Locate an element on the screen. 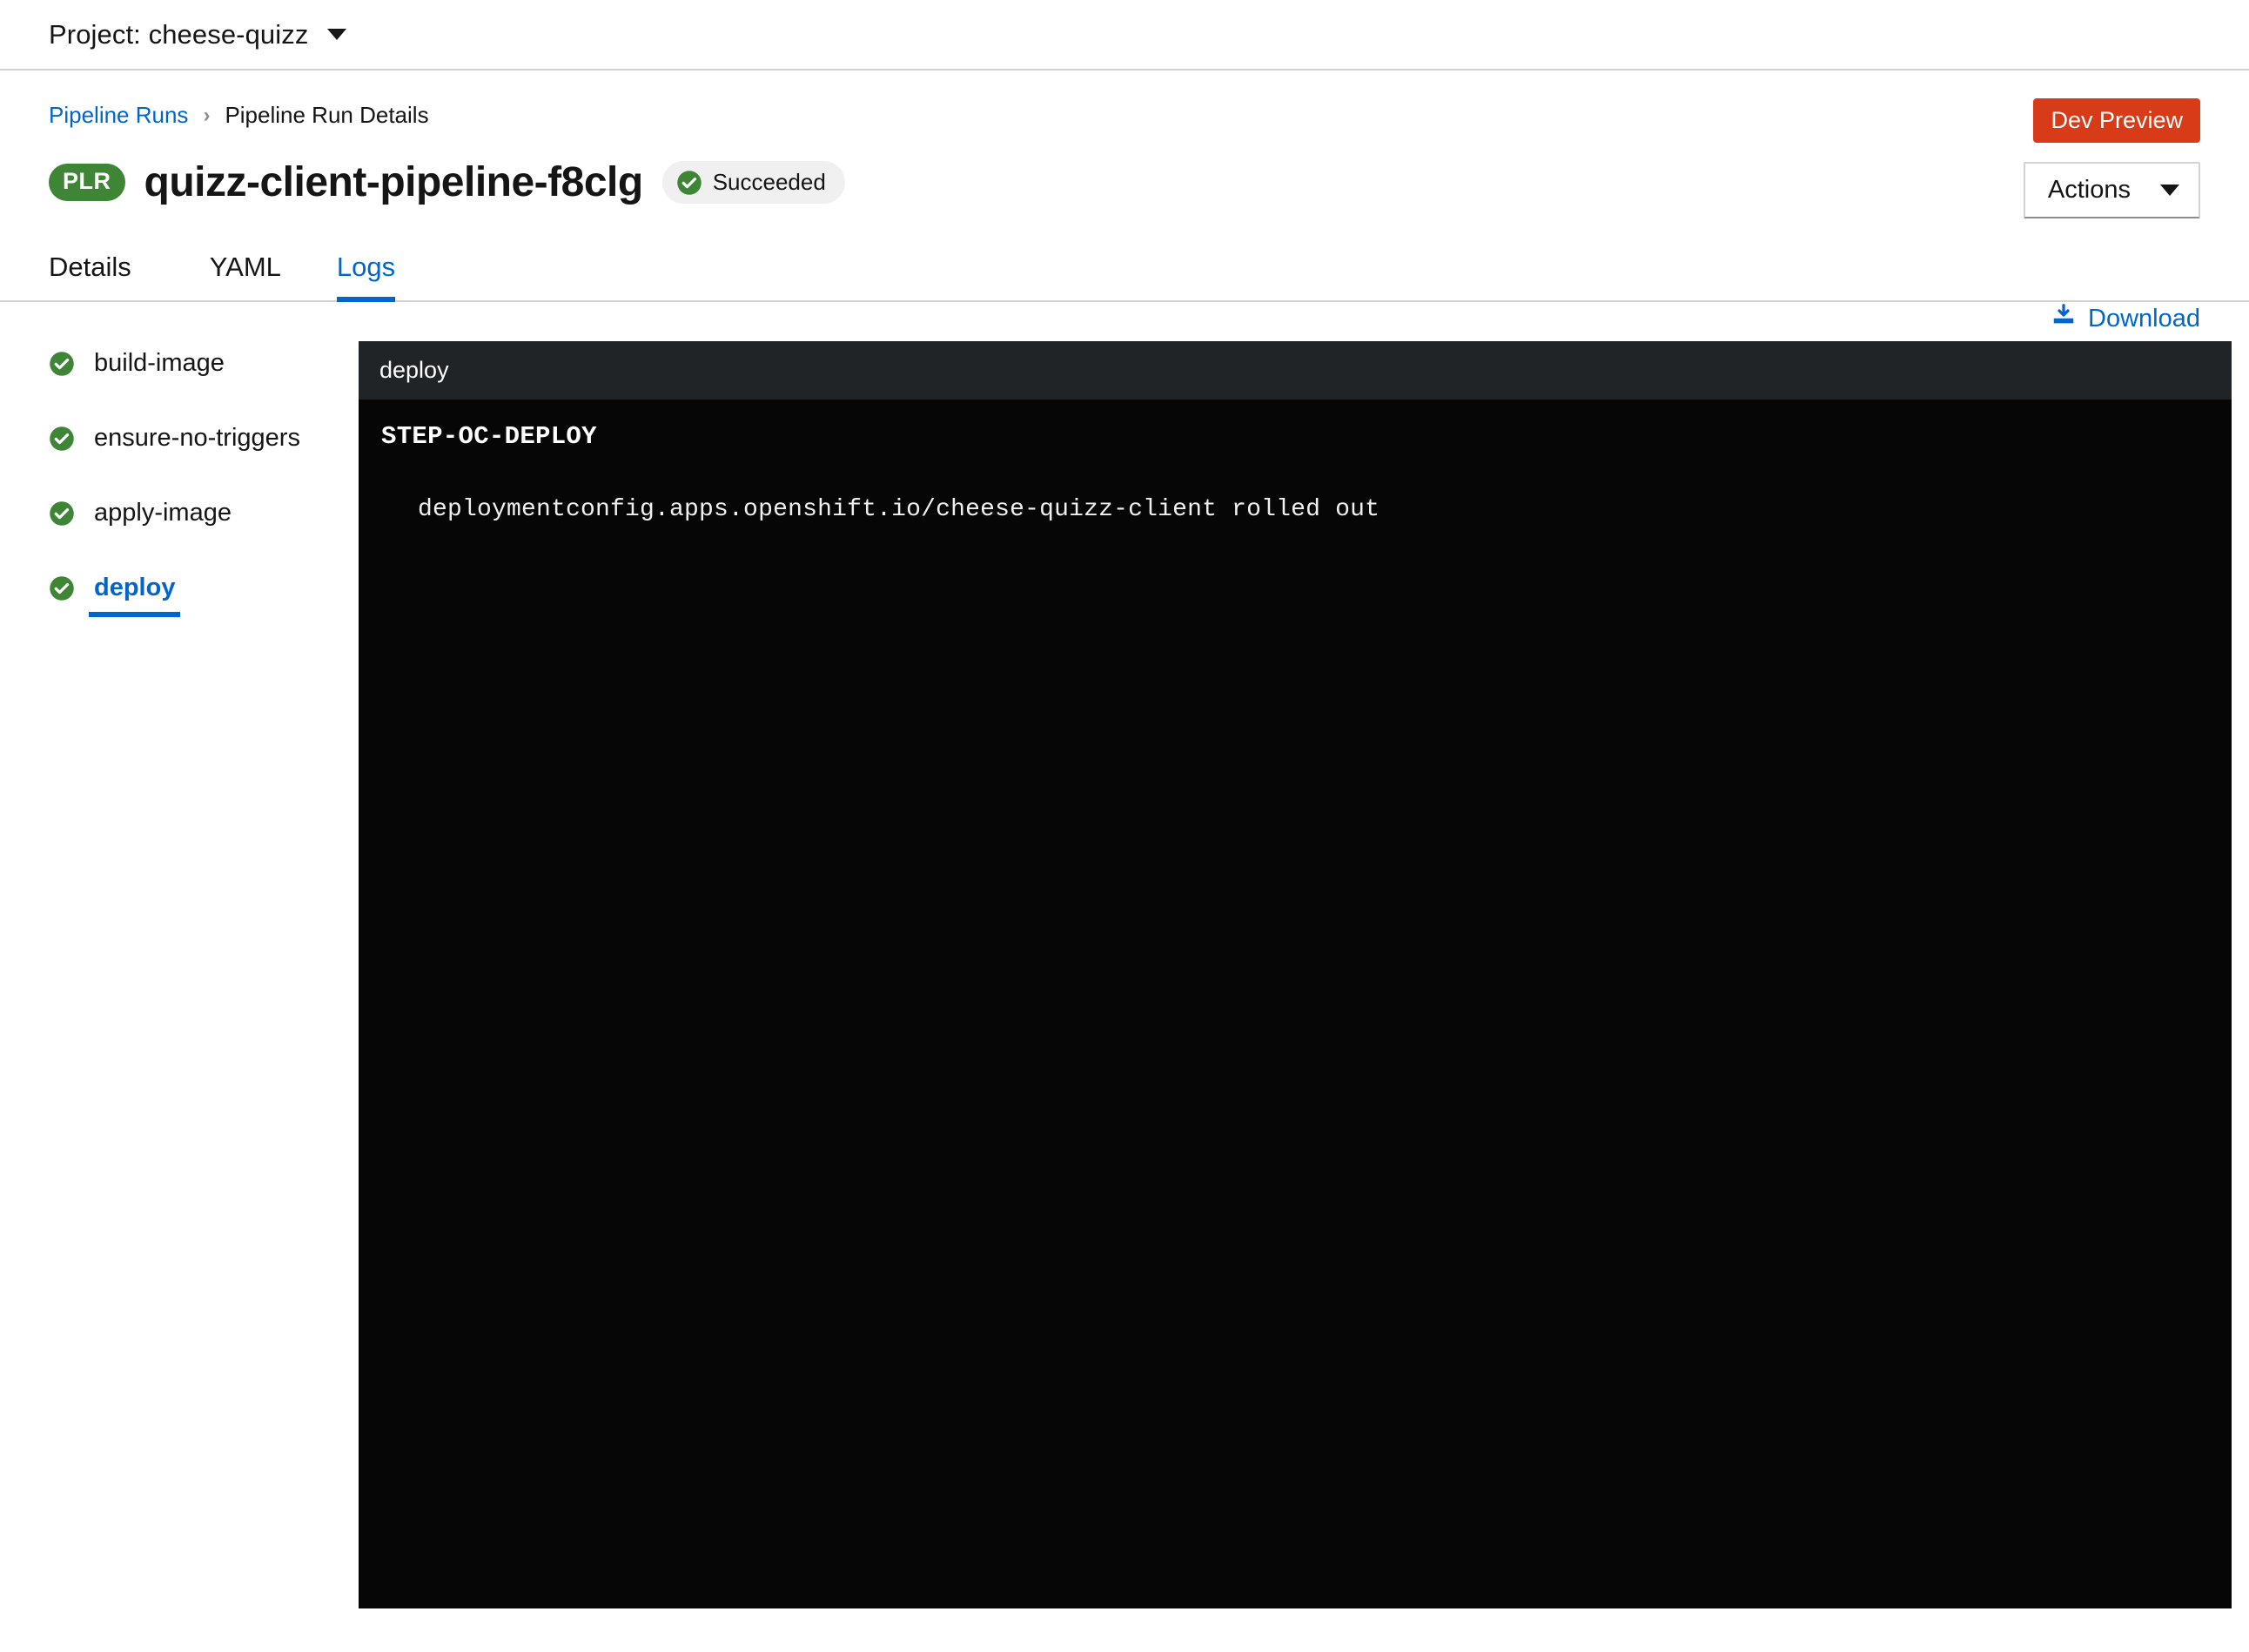  project-selector-label: Project: cheese-quizz is located at coordinates (179, 34).